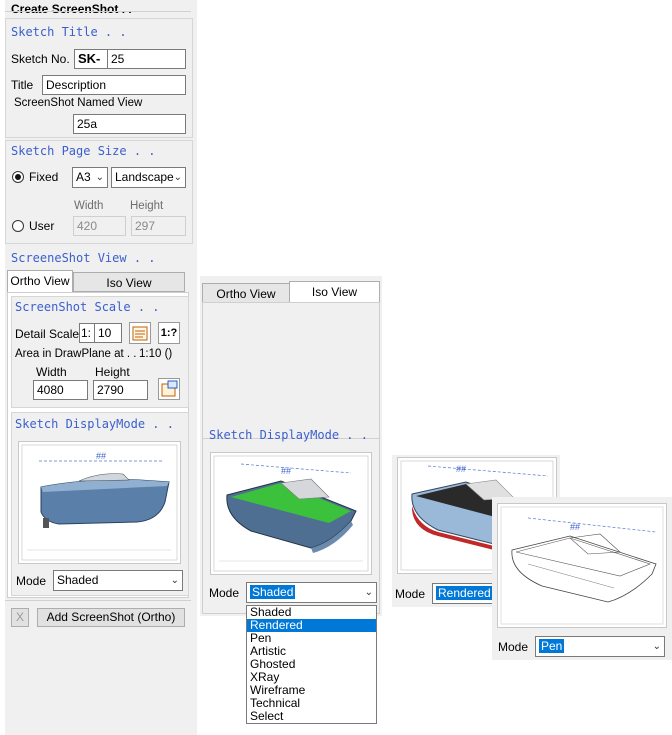 The image size is (672, 735). What do you see at coordinates (410, 594) in the screenshot?
I see `rendered-mode-label: Mode` at bounding box center [410, 594].